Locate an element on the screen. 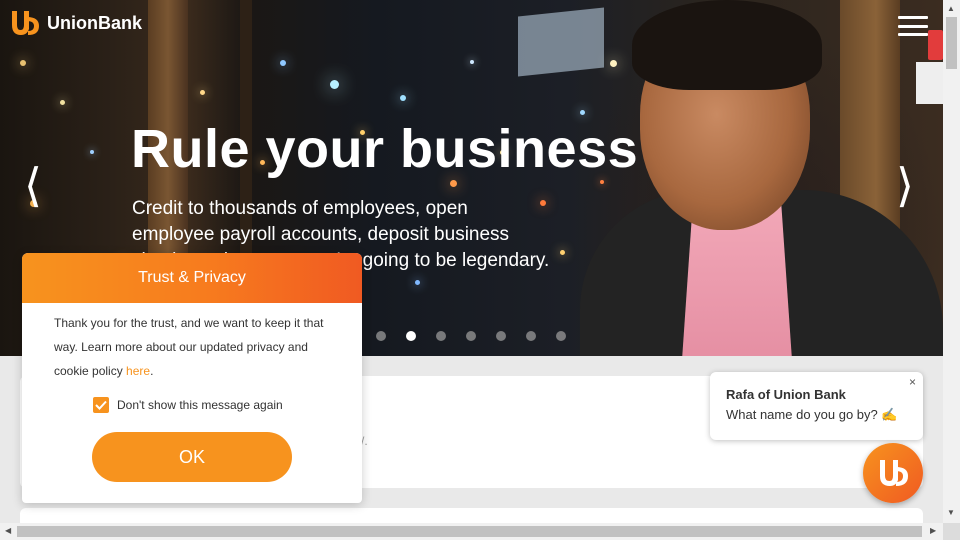 This screenshot has height=540, width=960. hero-person-hair is located at coordinates (727, 45).